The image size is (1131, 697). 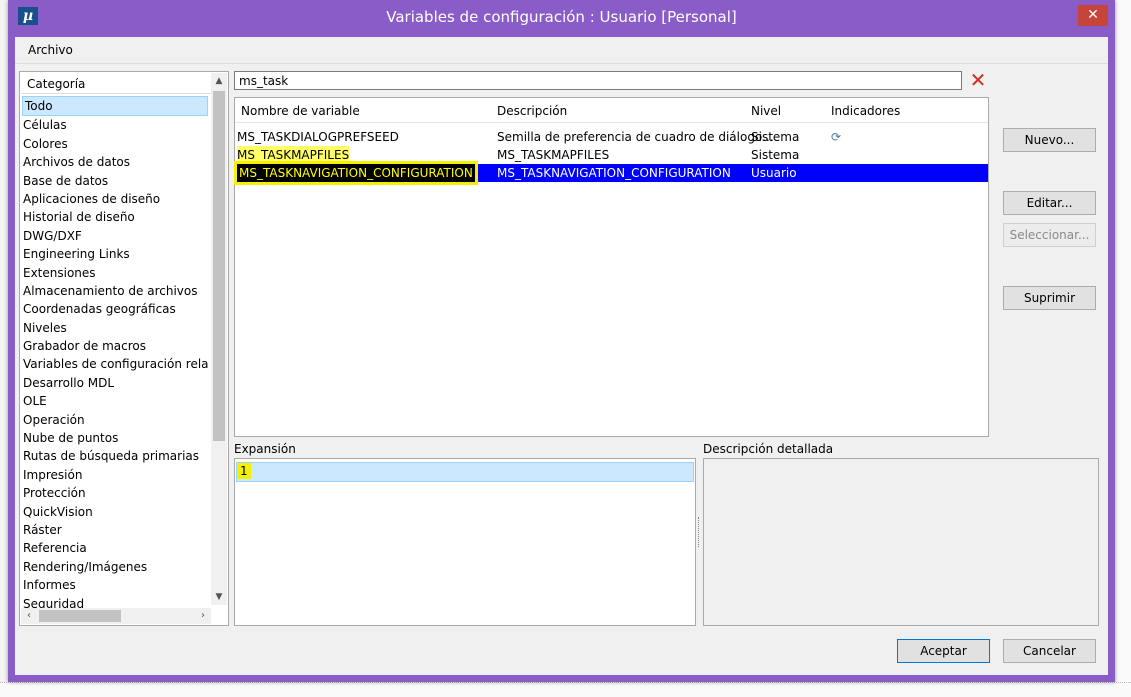 What do you see at coordinates (115, 530) in the screenshot?
I see `category-item: Ráster` at bounding box center [115, 530].